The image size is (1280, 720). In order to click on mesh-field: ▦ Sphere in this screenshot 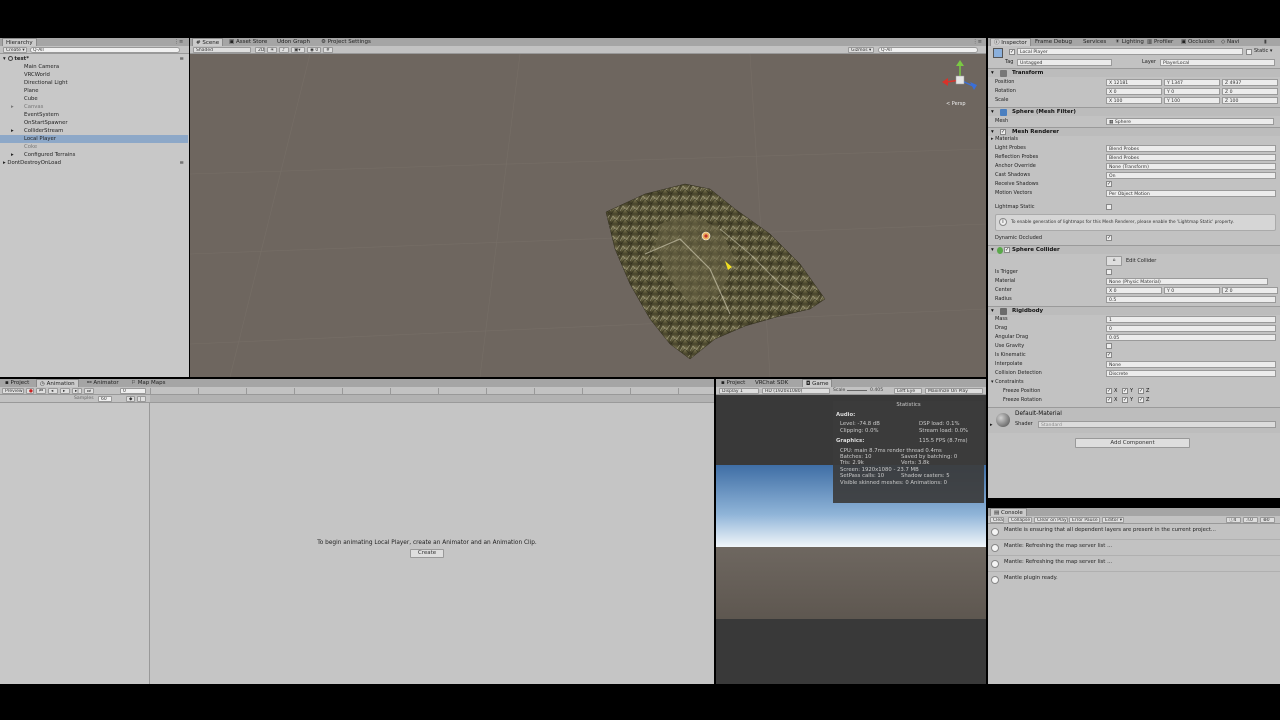, I will do `click(1190, 121)`.